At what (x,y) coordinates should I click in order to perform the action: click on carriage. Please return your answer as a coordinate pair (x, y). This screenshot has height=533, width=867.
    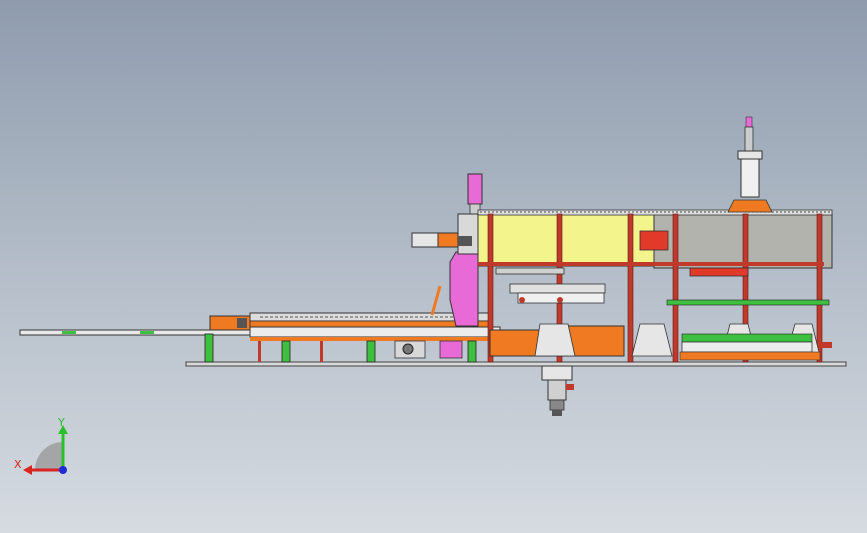
    Looking at the image, I should click on (550, 285).